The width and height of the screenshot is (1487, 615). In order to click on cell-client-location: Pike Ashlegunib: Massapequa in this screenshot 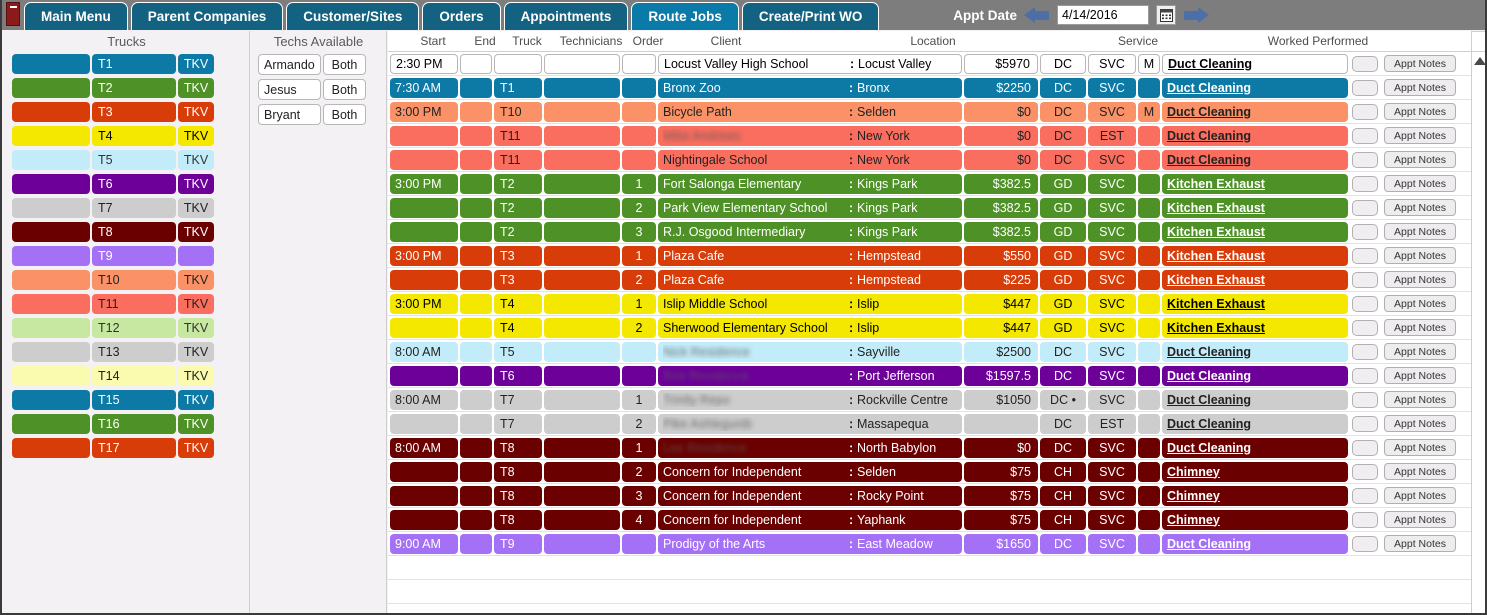, I will do `click(810, 423)`.